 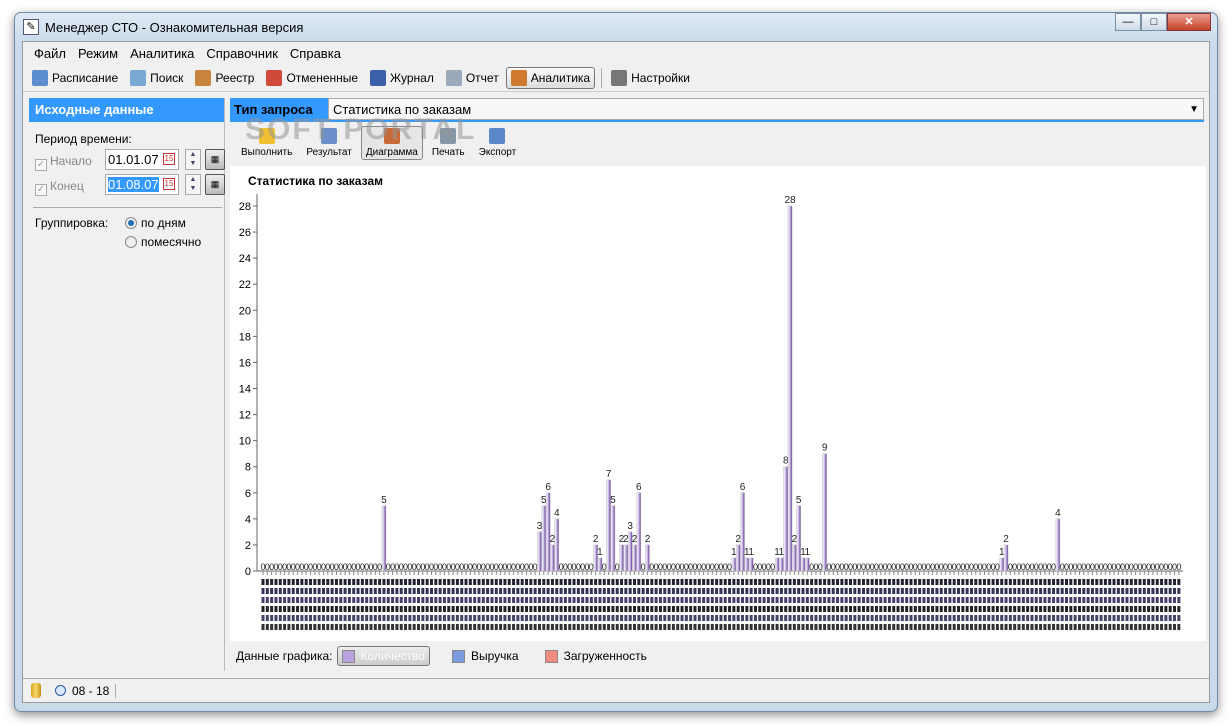 What do you see at coordinates (193, 159) in the screenshot?
I see `start-date-spinner: ▲ ▼` at bounding box center [193, 159].